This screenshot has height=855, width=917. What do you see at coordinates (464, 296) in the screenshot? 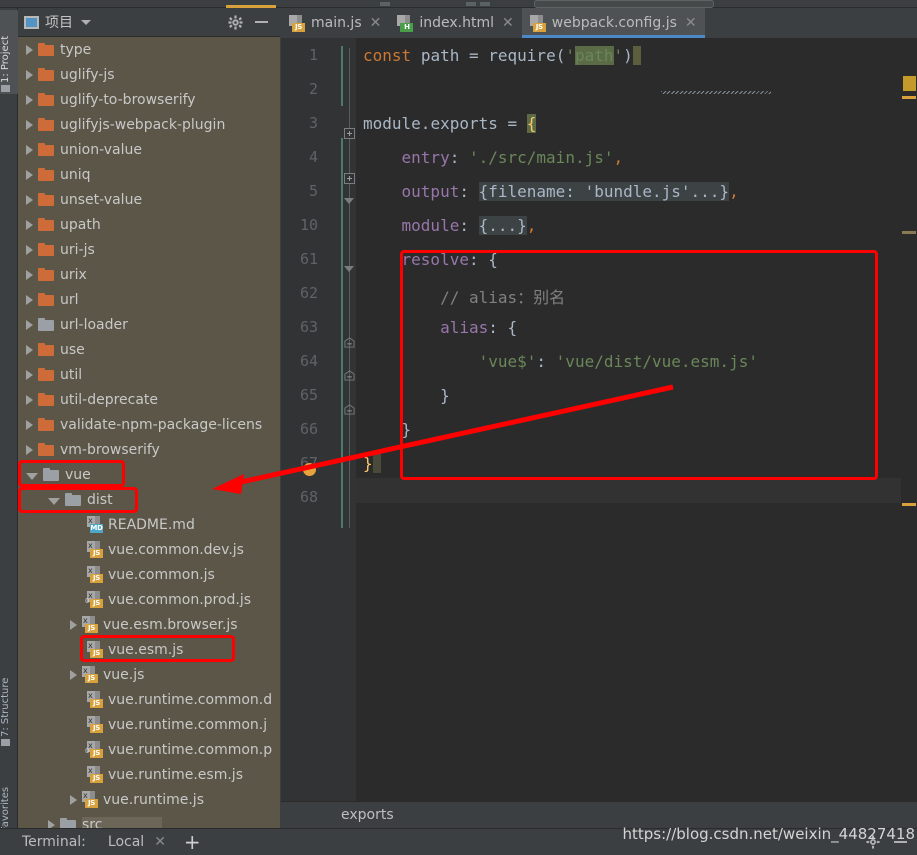
I see `code-line: // alias：别名` at bounding box center [464, 296].